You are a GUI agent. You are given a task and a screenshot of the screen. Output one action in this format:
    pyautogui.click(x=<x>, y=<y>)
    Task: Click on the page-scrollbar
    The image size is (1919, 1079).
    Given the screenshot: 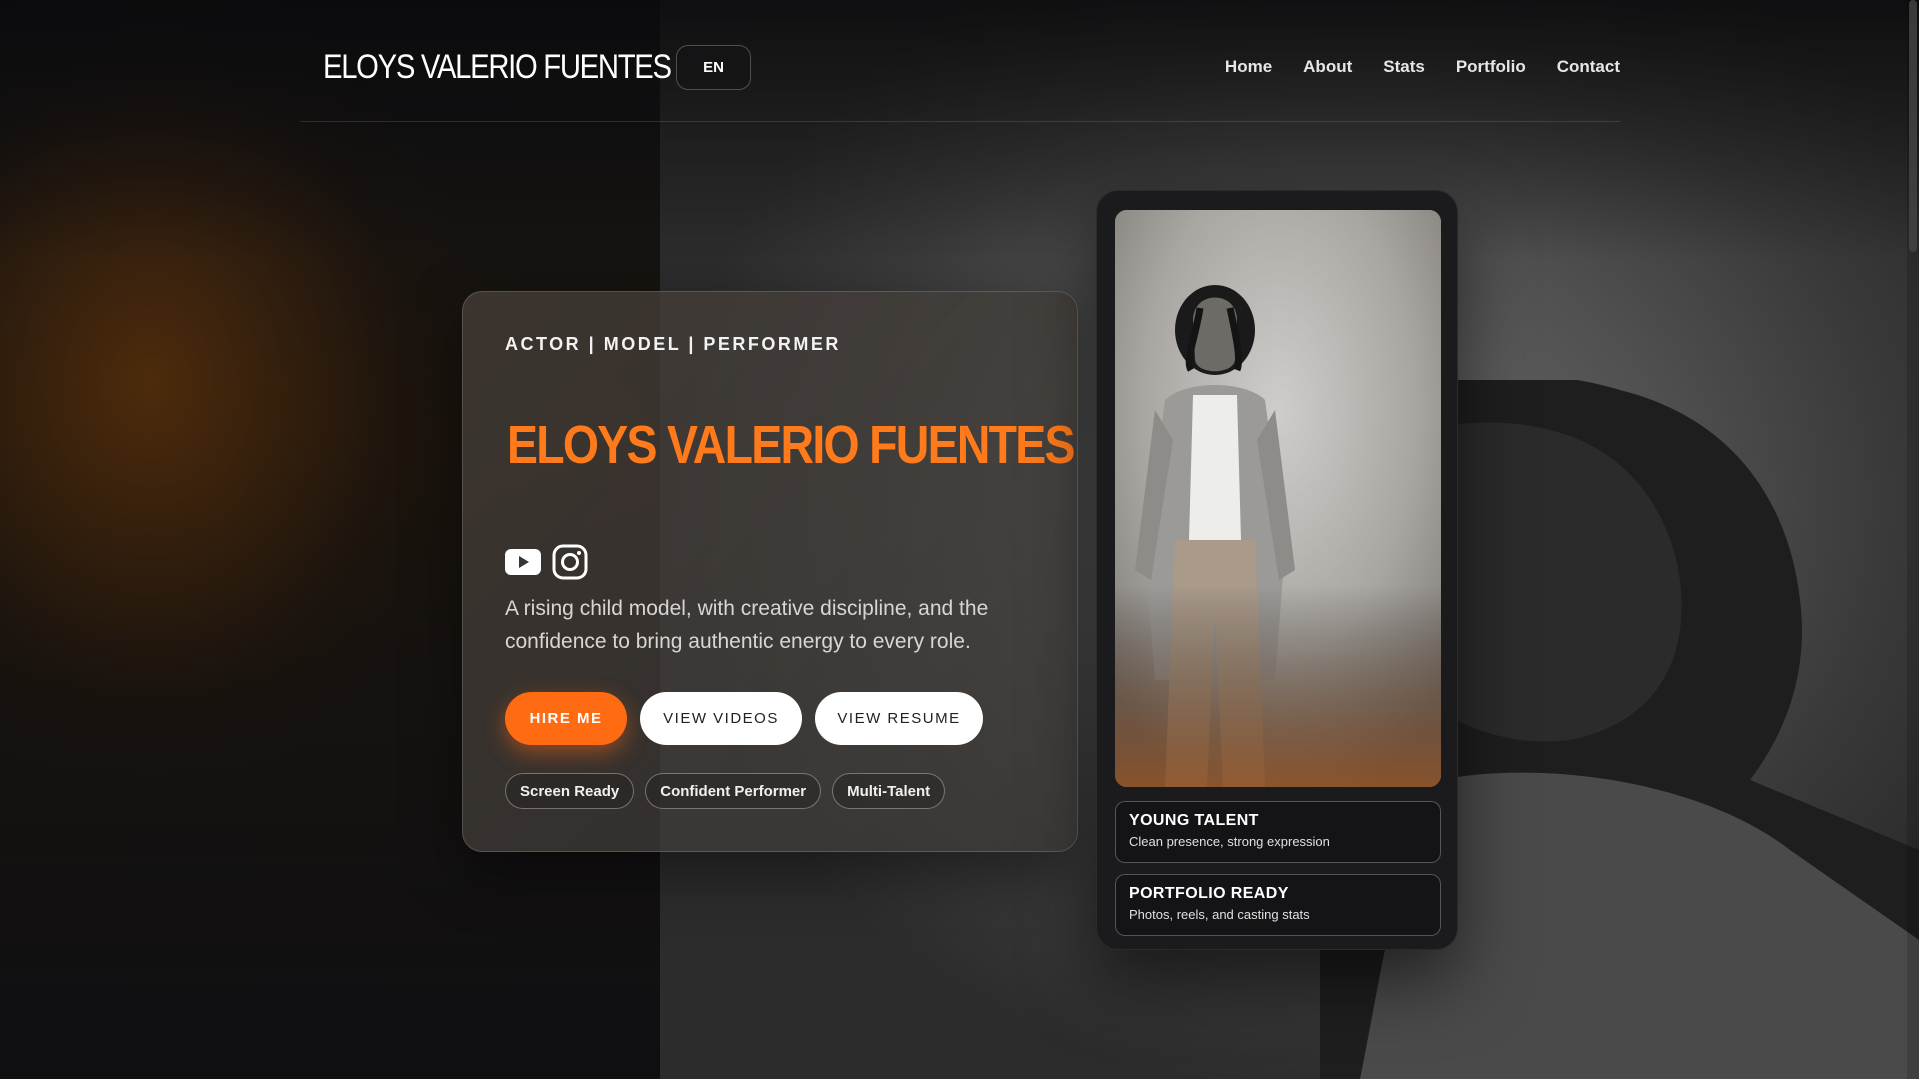 What is the action you would take?
    pyautogui.click(x=1913, y=539)
    